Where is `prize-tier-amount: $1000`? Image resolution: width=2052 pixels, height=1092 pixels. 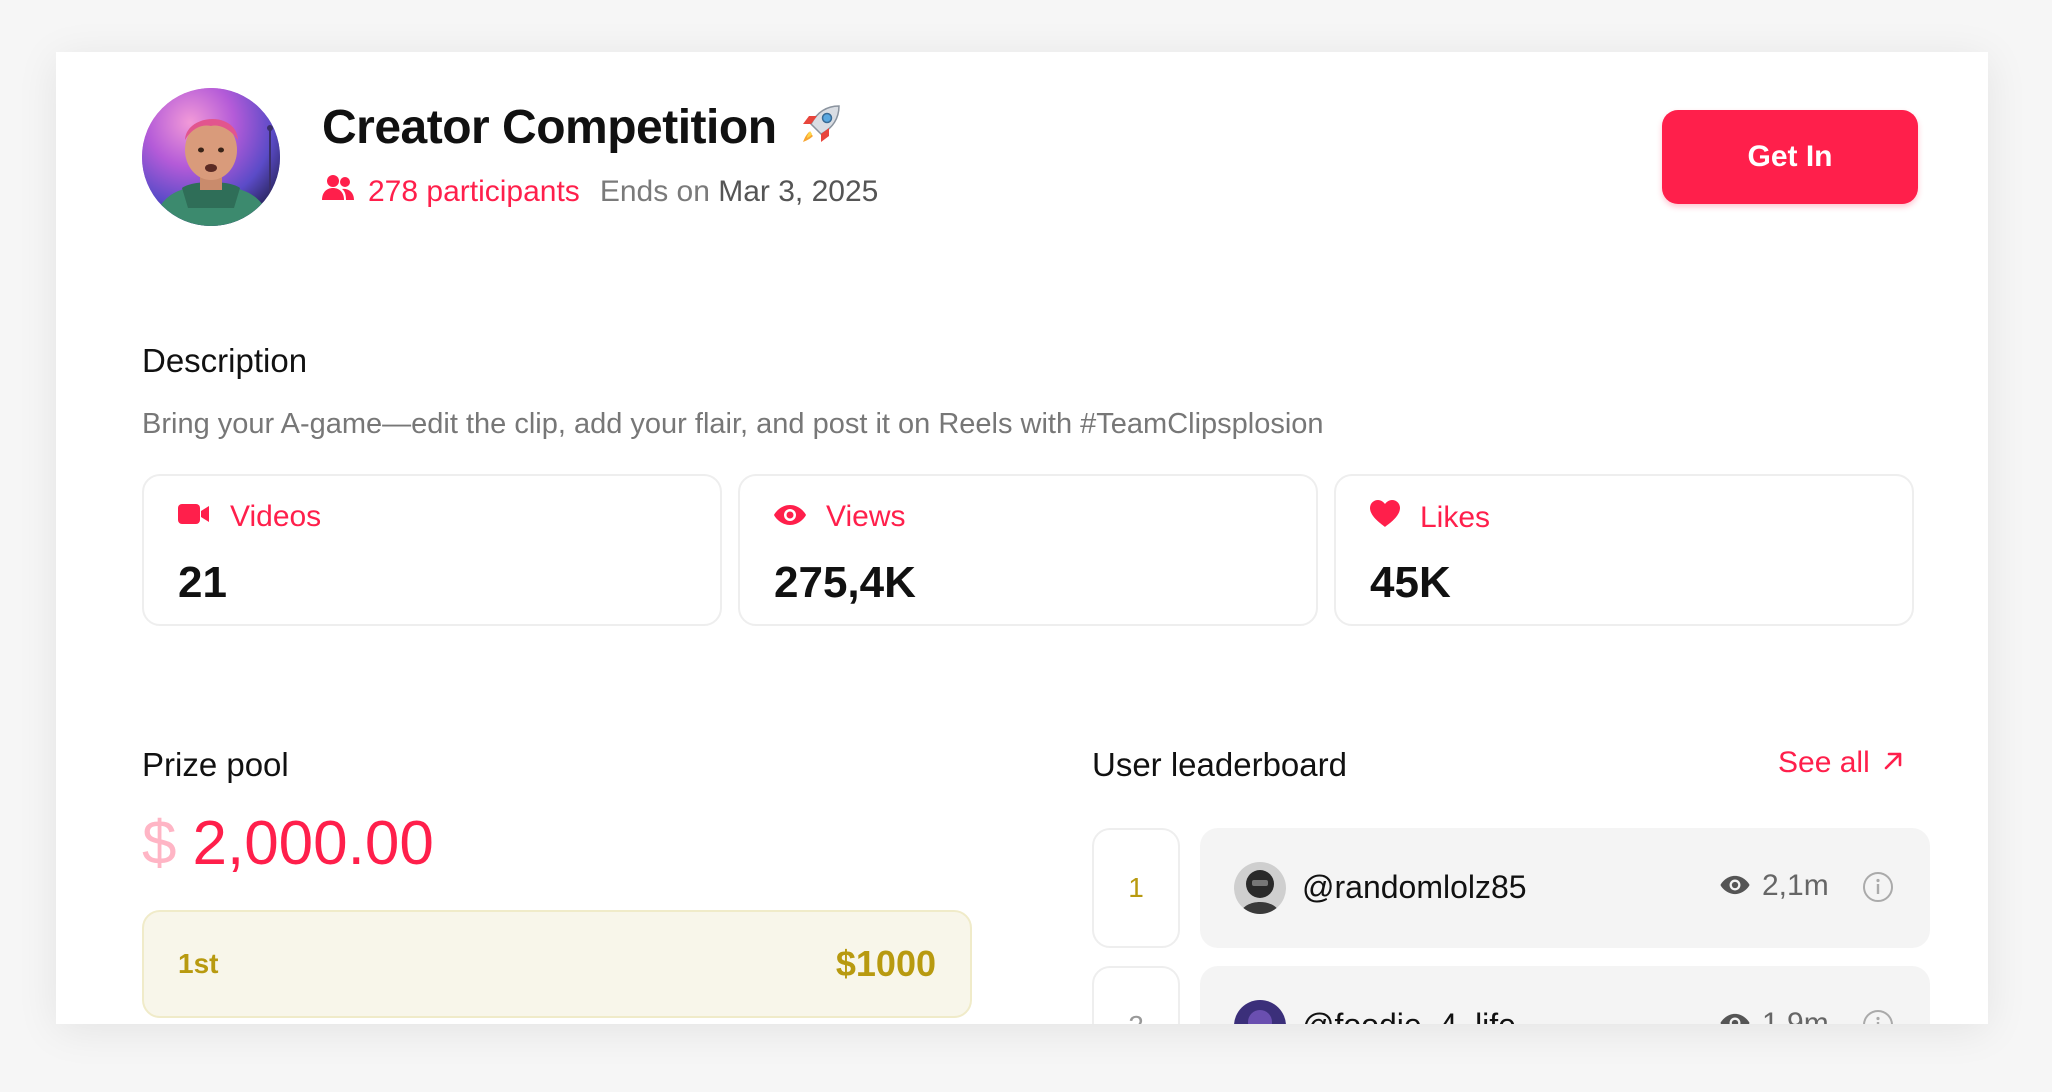 prize-tier-amount: $1000 is located at coordinates (885, 963).